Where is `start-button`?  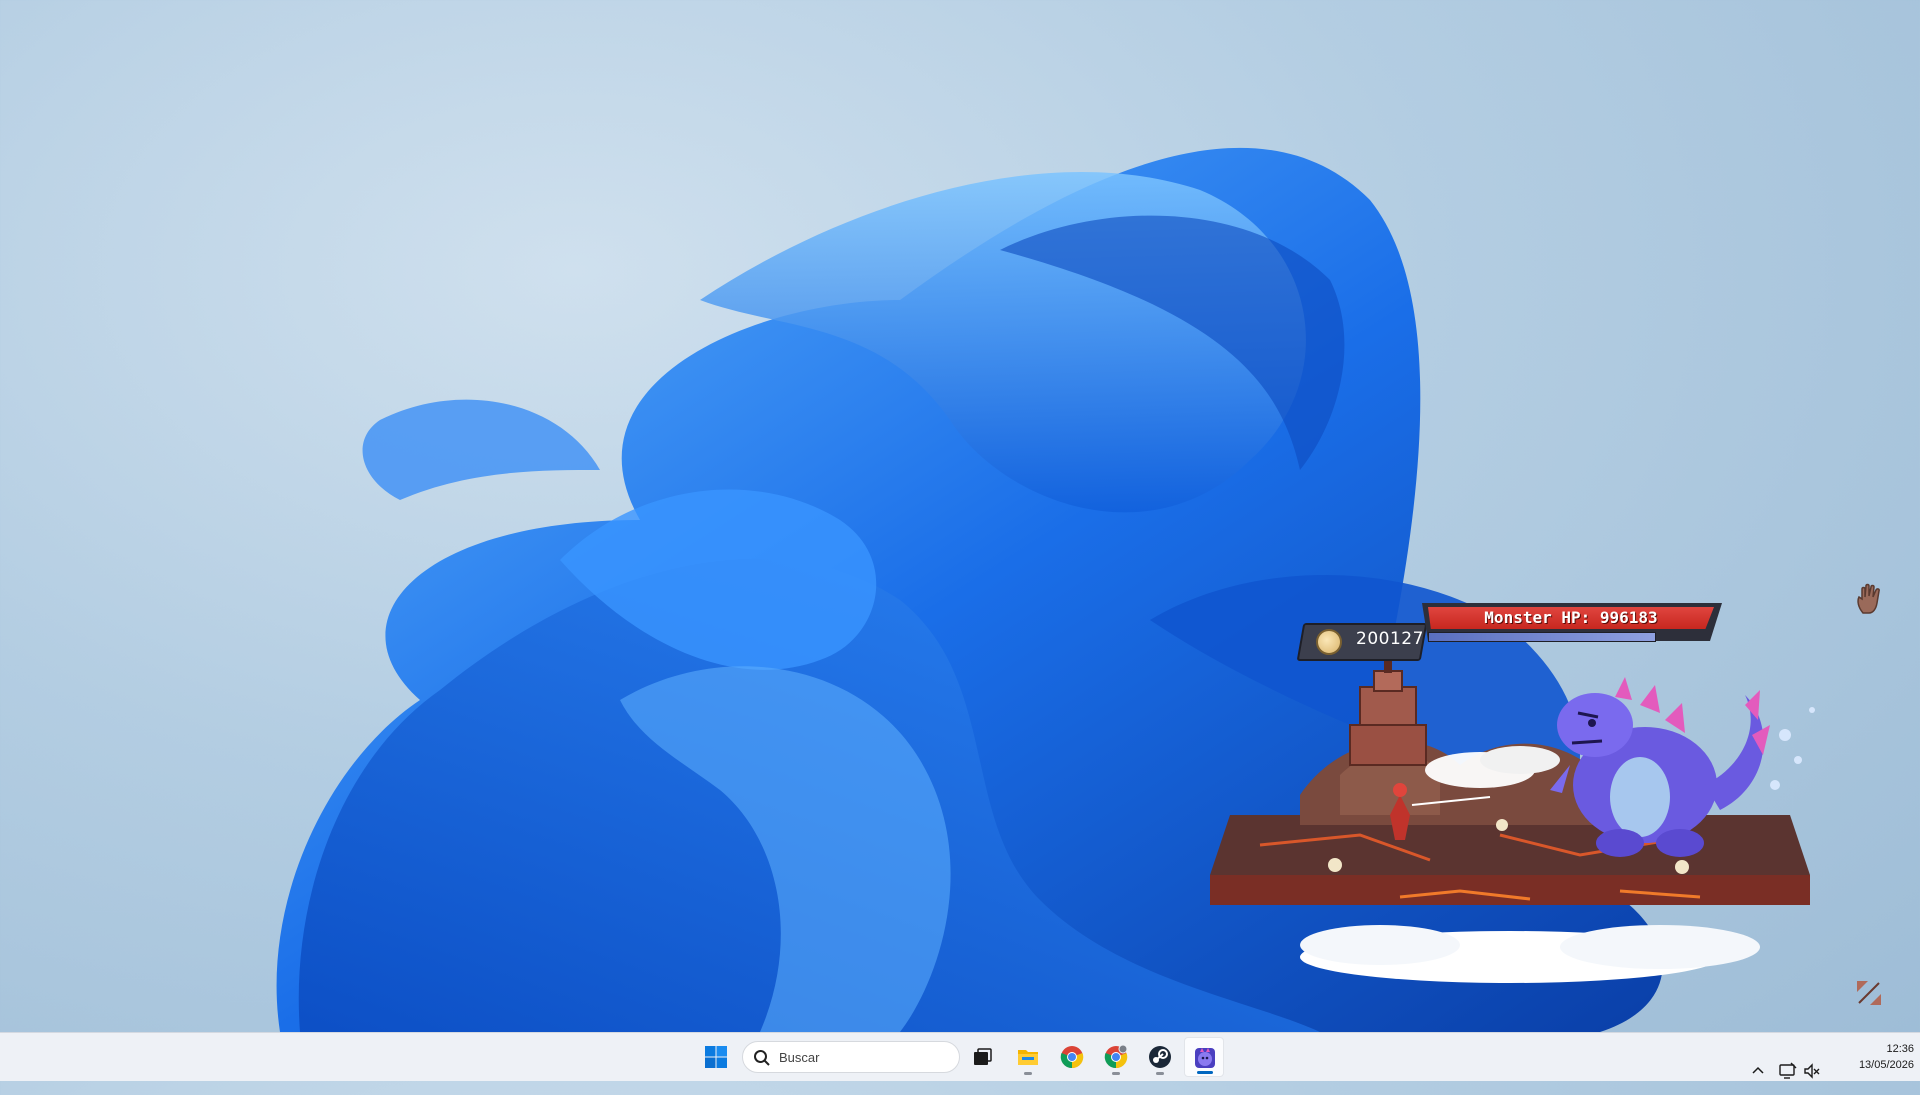 start-button is located at coordinates (716, 1057).